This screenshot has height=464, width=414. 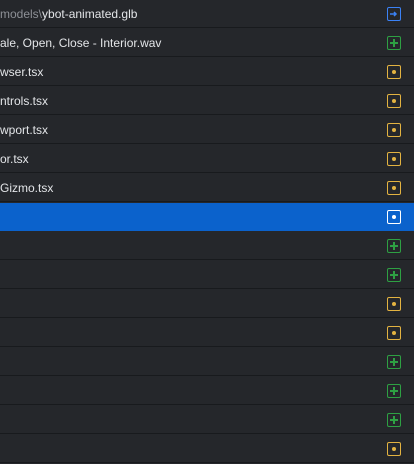 What do you see at coordinates (180, 159) in the screenshot?
I see `file-path: or.tsx` at bounding box center [180, 159].